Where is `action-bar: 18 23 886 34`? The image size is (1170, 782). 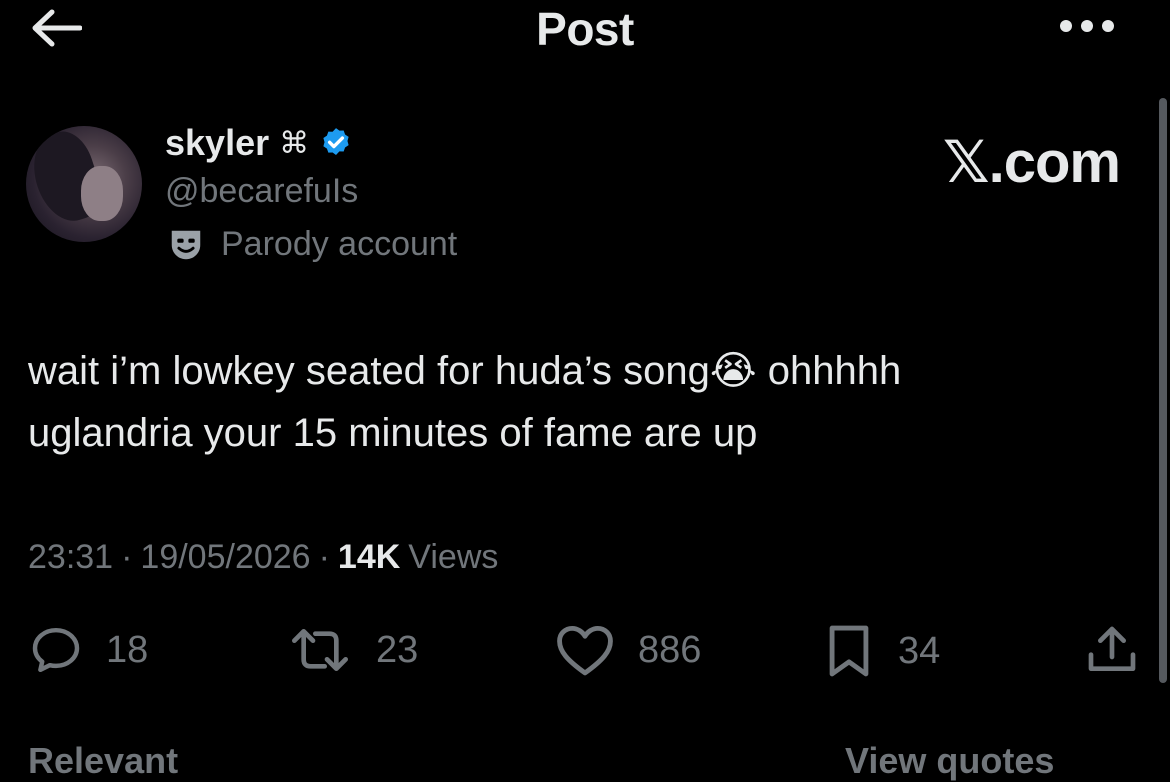 action-bar: 18 23 886 34 is located at coordinates (585, 657).